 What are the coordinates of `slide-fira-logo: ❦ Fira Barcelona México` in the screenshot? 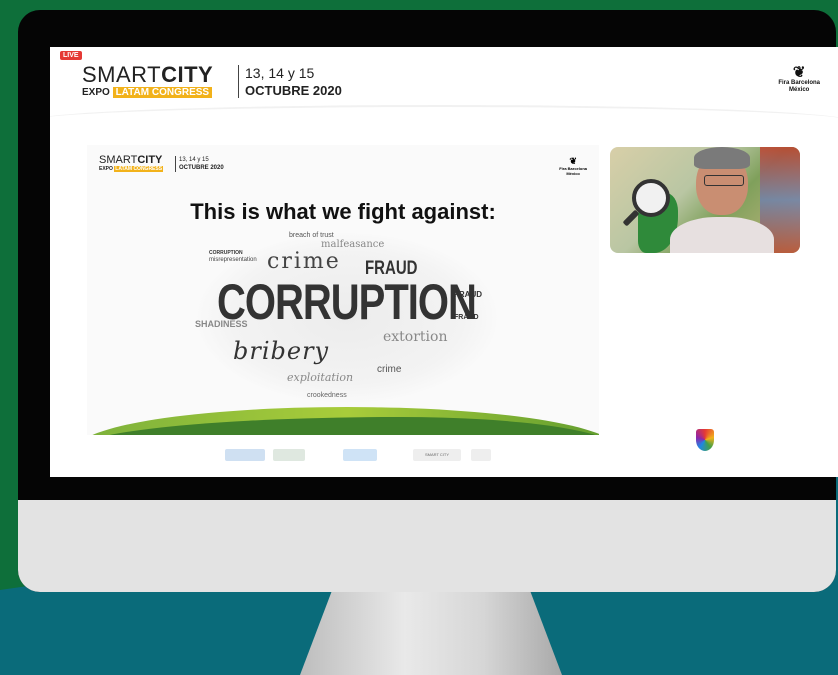 It's located at (573, 166).